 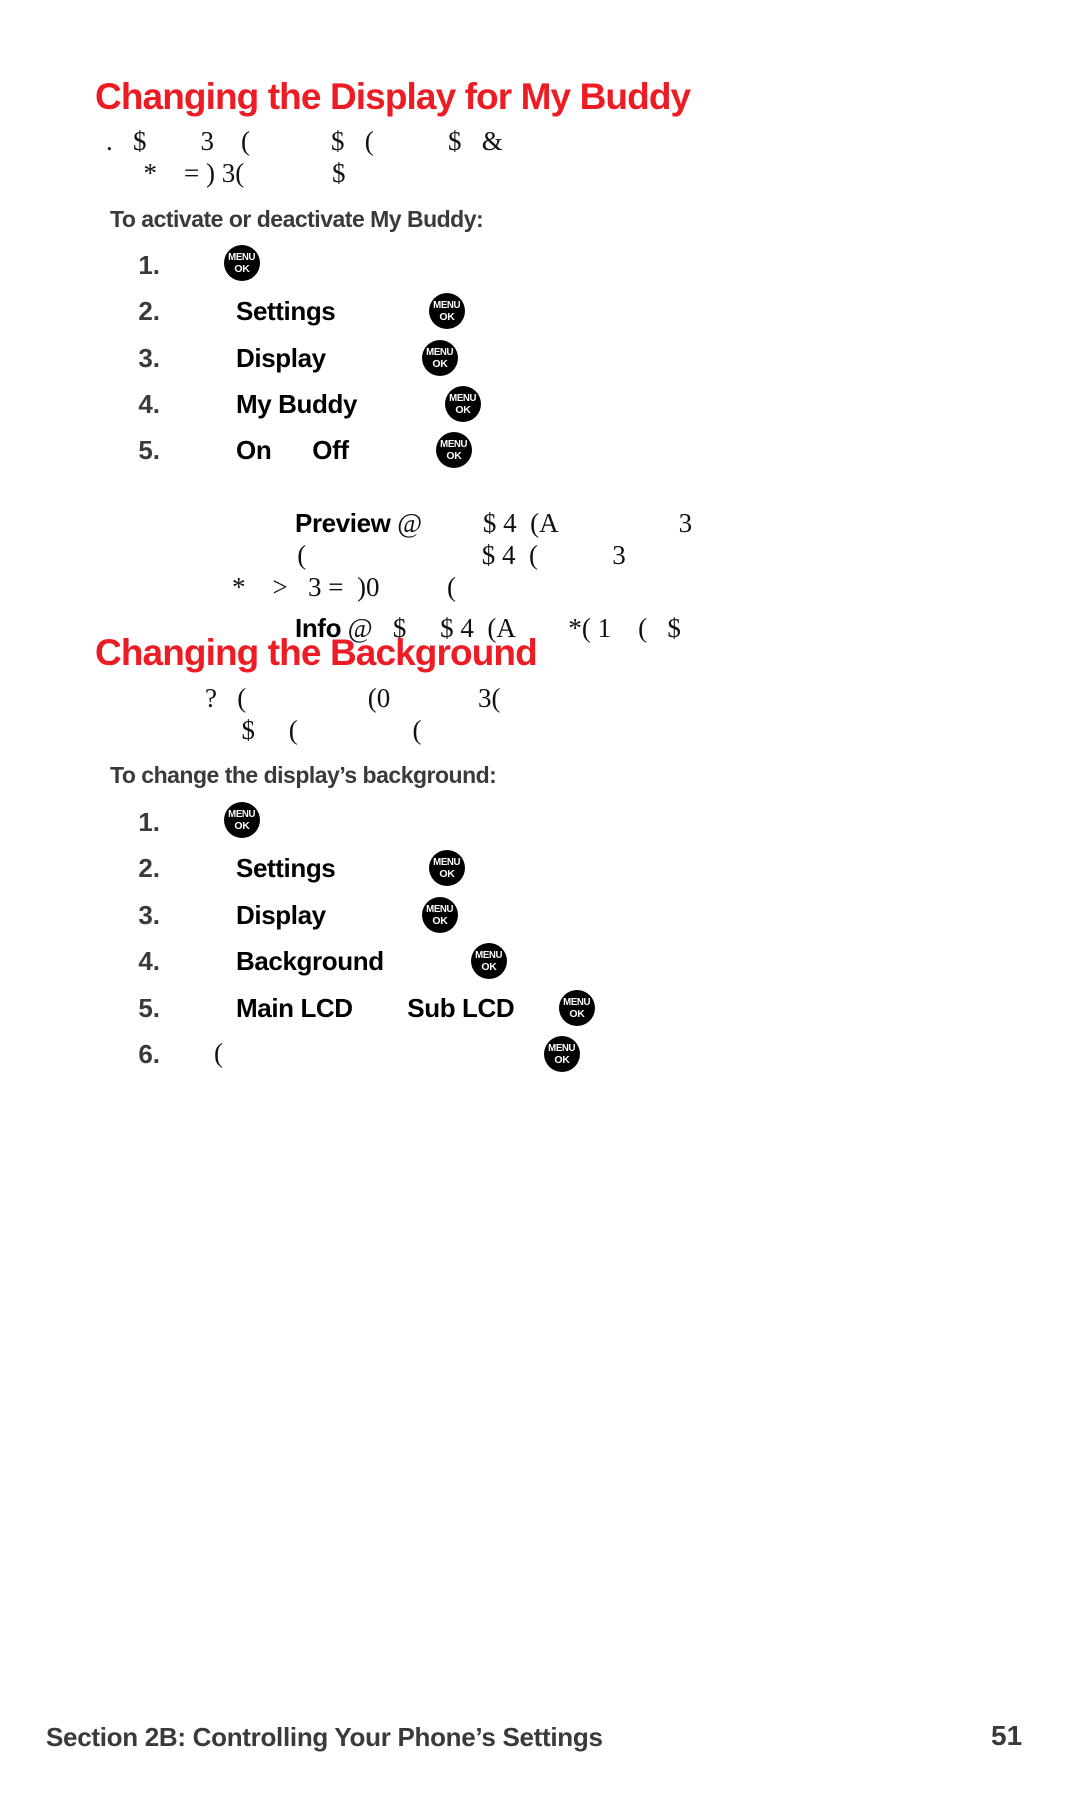 I want to click on step-term: On Off, so click(x=292, y=450).